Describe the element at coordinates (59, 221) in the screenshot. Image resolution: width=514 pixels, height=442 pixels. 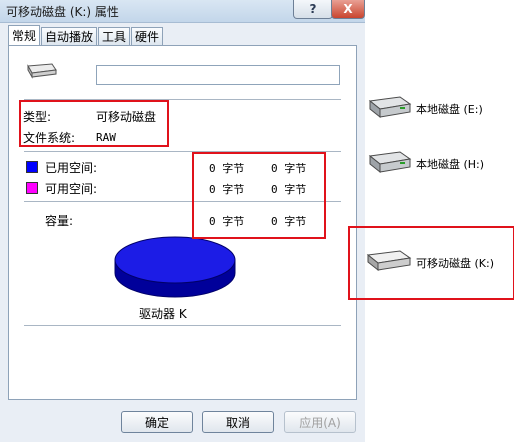
I see `capacity-label: 容量:` at that location.